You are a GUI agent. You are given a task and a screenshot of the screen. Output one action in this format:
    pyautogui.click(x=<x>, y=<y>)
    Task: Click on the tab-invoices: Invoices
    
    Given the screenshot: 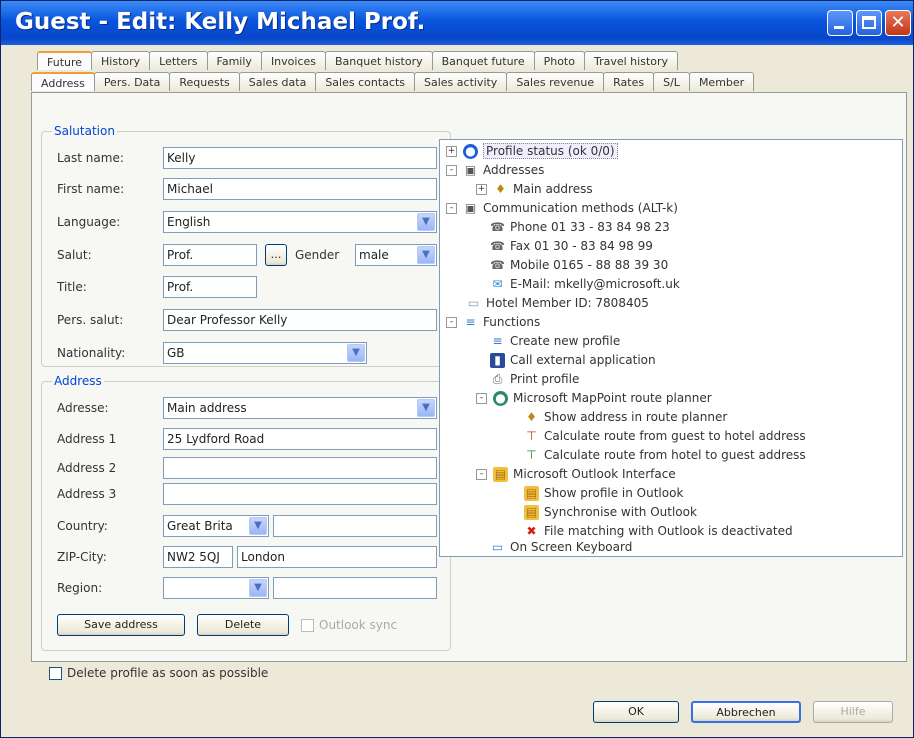 What is the action you would take?
    pyautogui.click(x=293, y=60)
    